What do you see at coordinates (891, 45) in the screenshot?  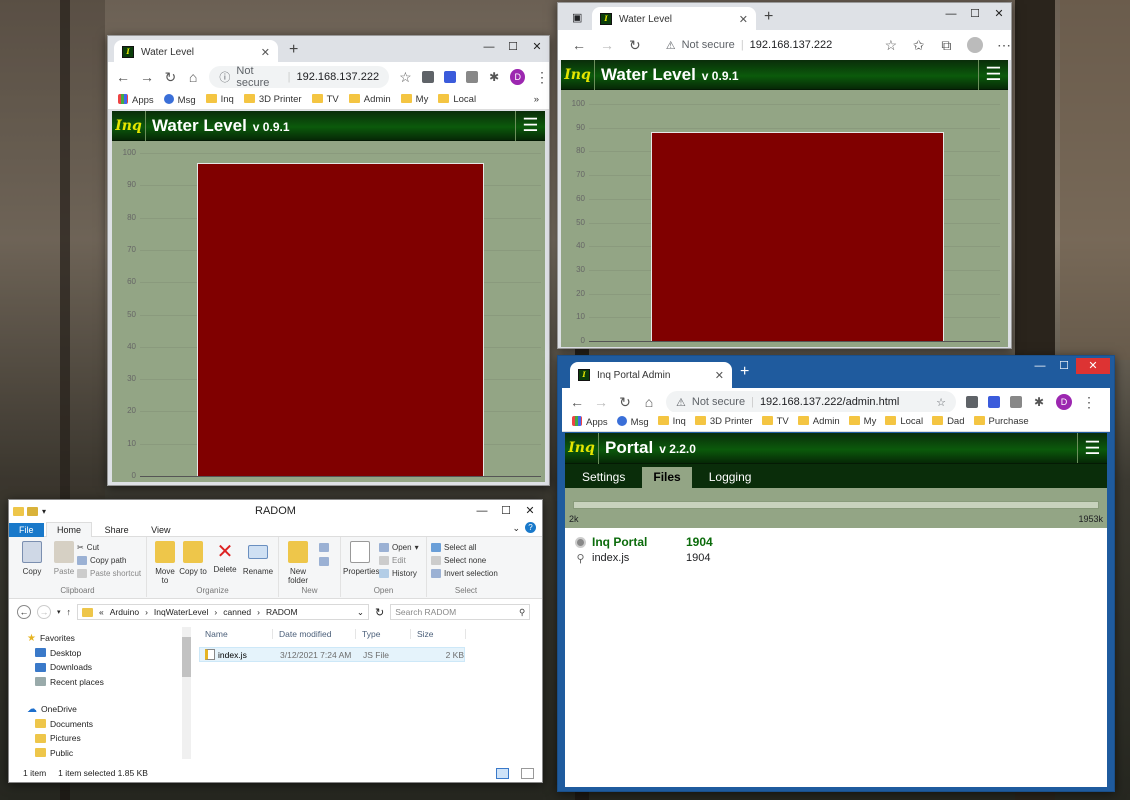 I see `add-favorite-icon: ☆` at bounding box center [891, 45].